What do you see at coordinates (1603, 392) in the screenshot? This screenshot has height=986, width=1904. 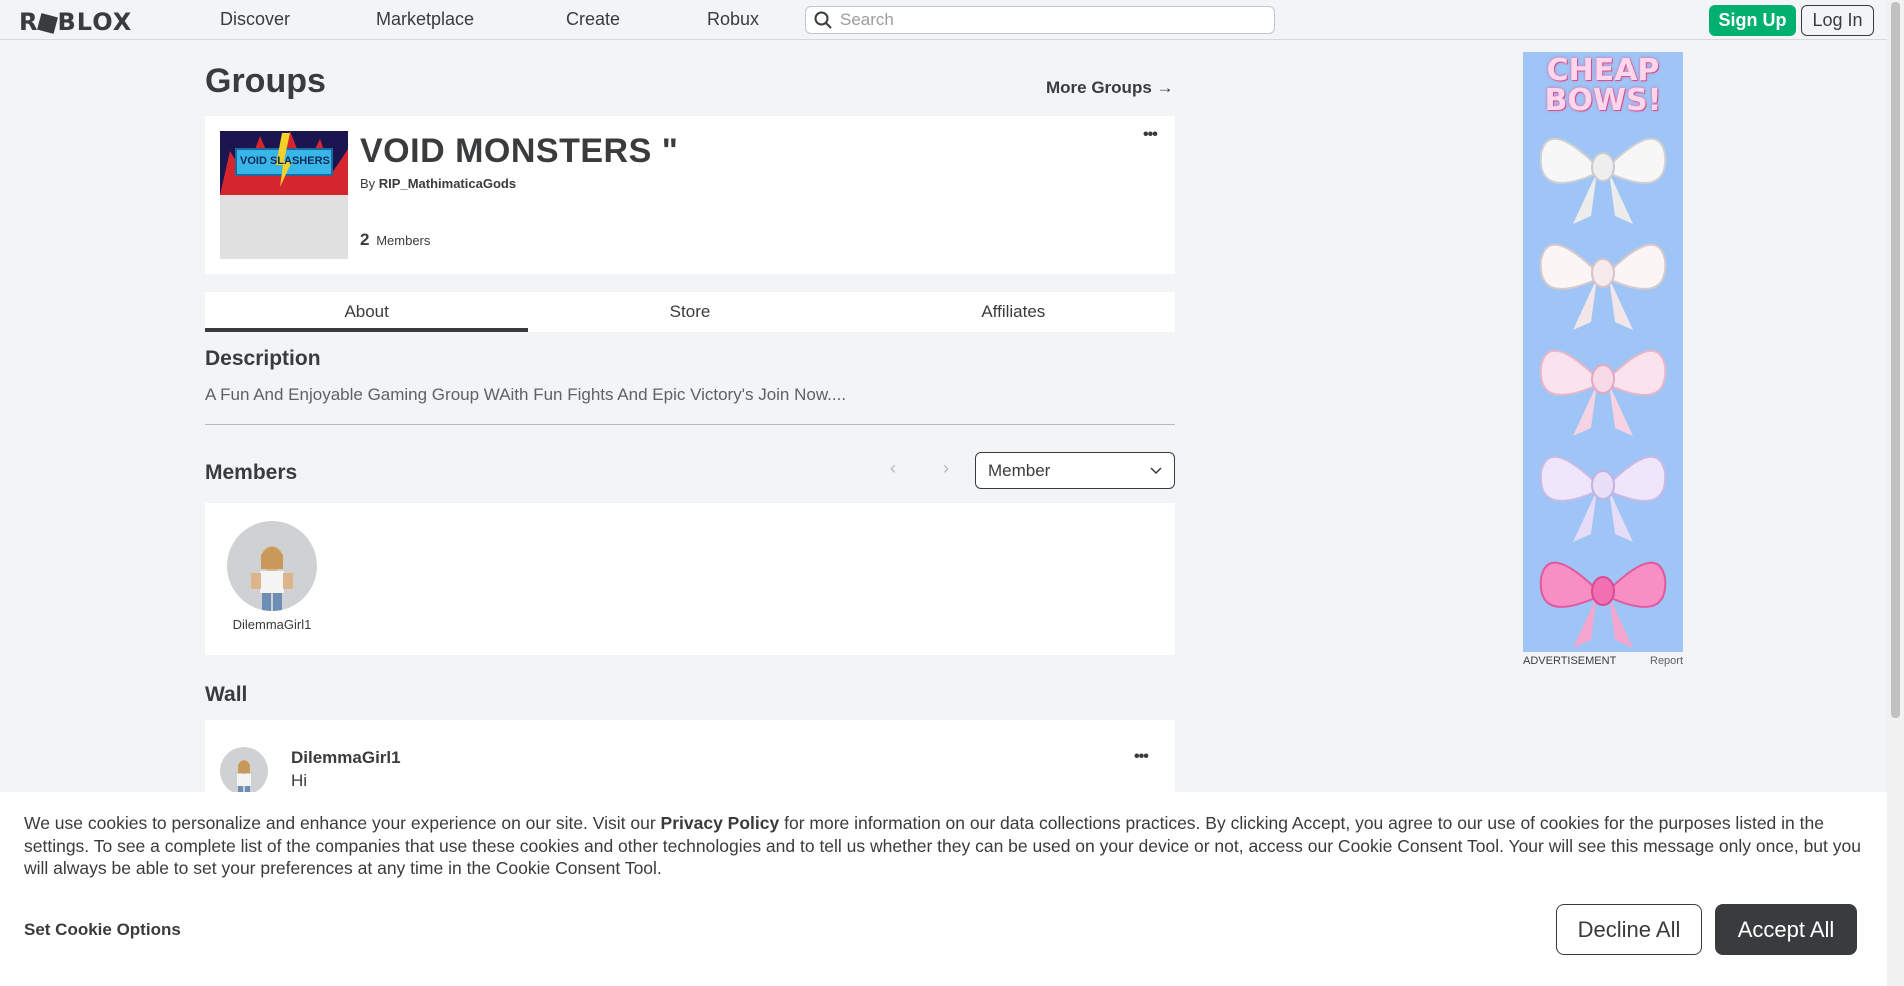 I see `ad-bows-image` at bounding box center [1603, 392].